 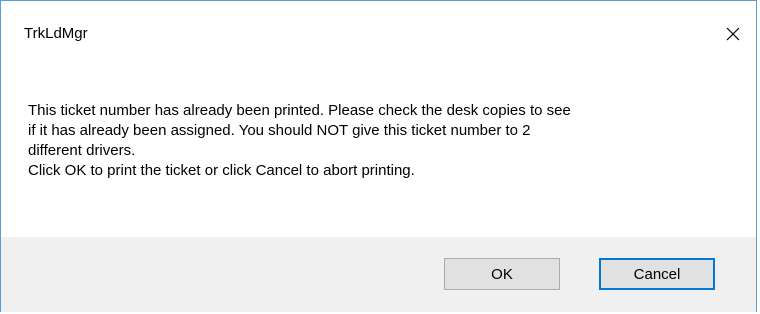 I want to click on close-icon, so click(x=733, y=34).